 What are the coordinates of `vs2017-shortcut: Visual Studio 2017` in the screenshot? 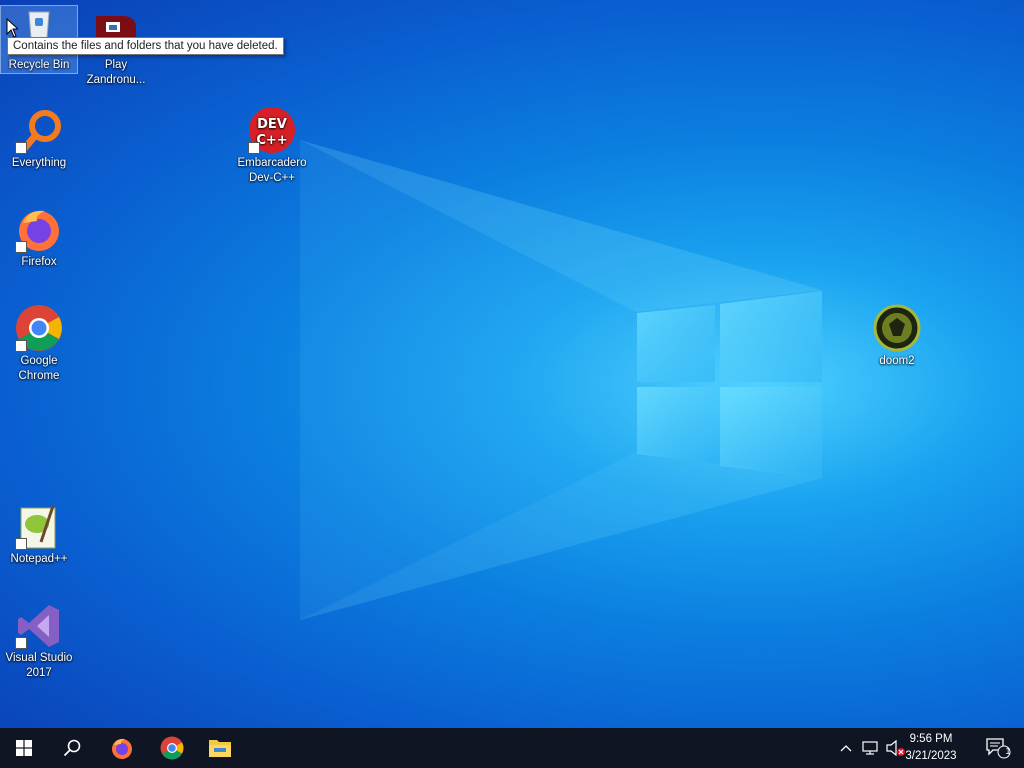 It's located at (39, 639).